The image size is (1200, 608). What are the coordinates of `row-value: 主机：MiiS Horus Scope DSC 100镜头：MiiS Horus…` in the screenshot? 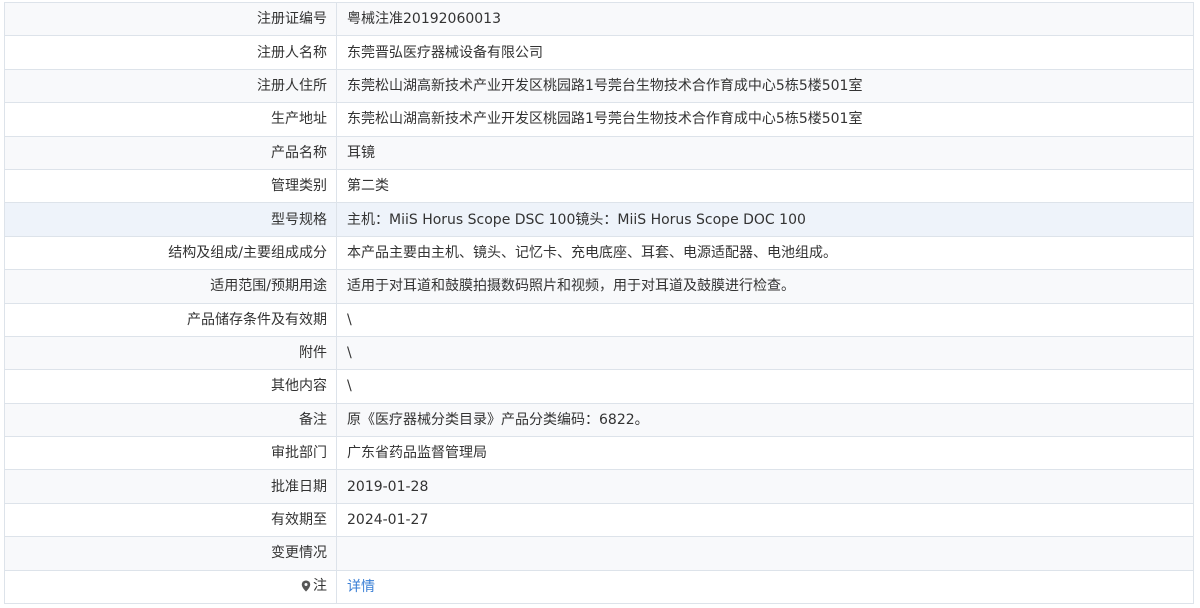 It's located at (765, 219).